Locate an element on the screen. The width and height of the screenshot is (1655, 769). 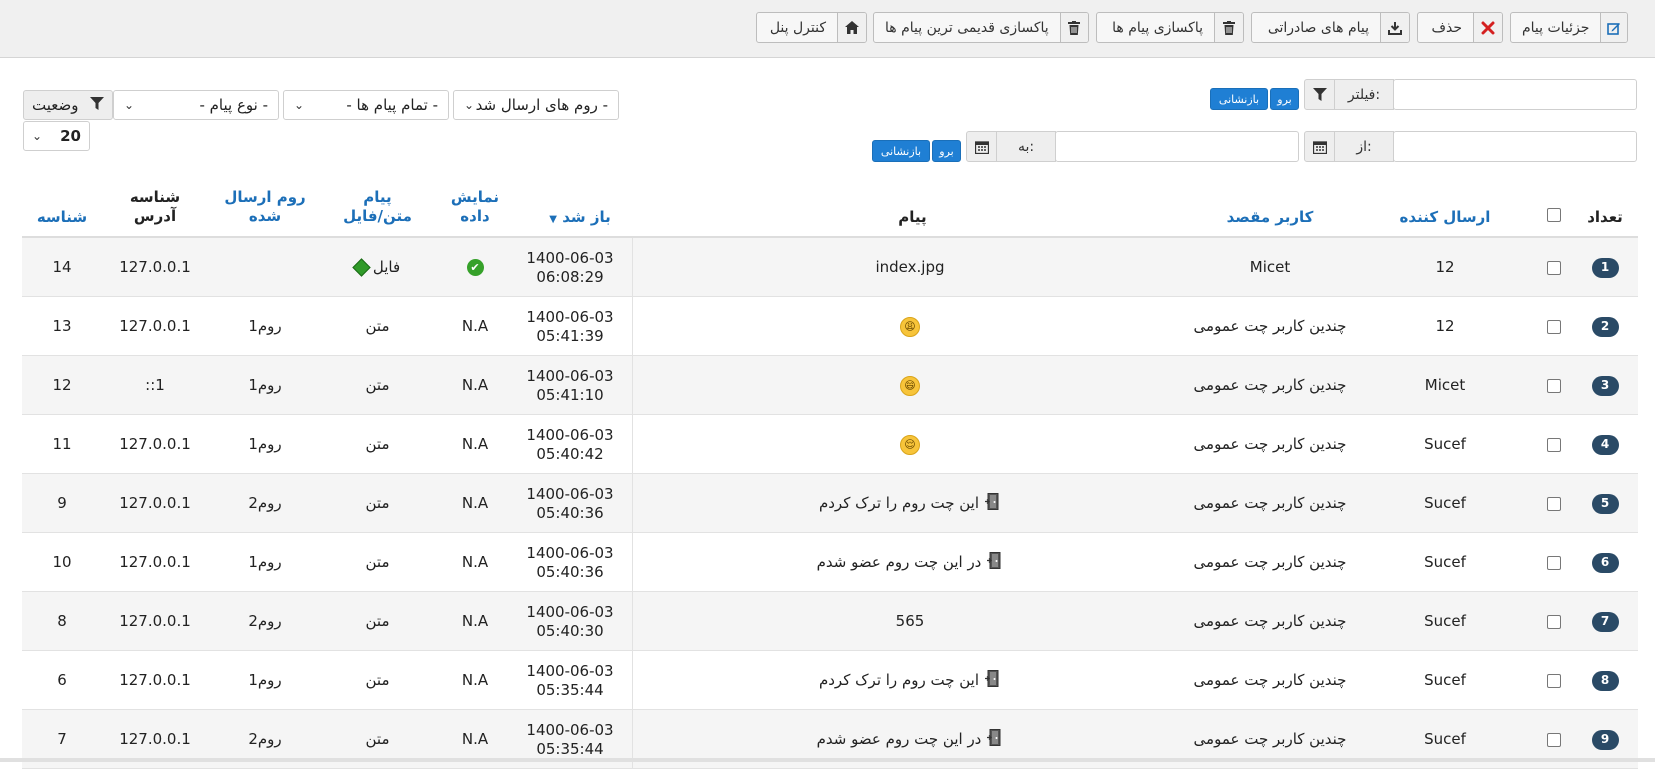
target-cell: چندین کاربر چت عمومی is located at coordinates (1270, 326).